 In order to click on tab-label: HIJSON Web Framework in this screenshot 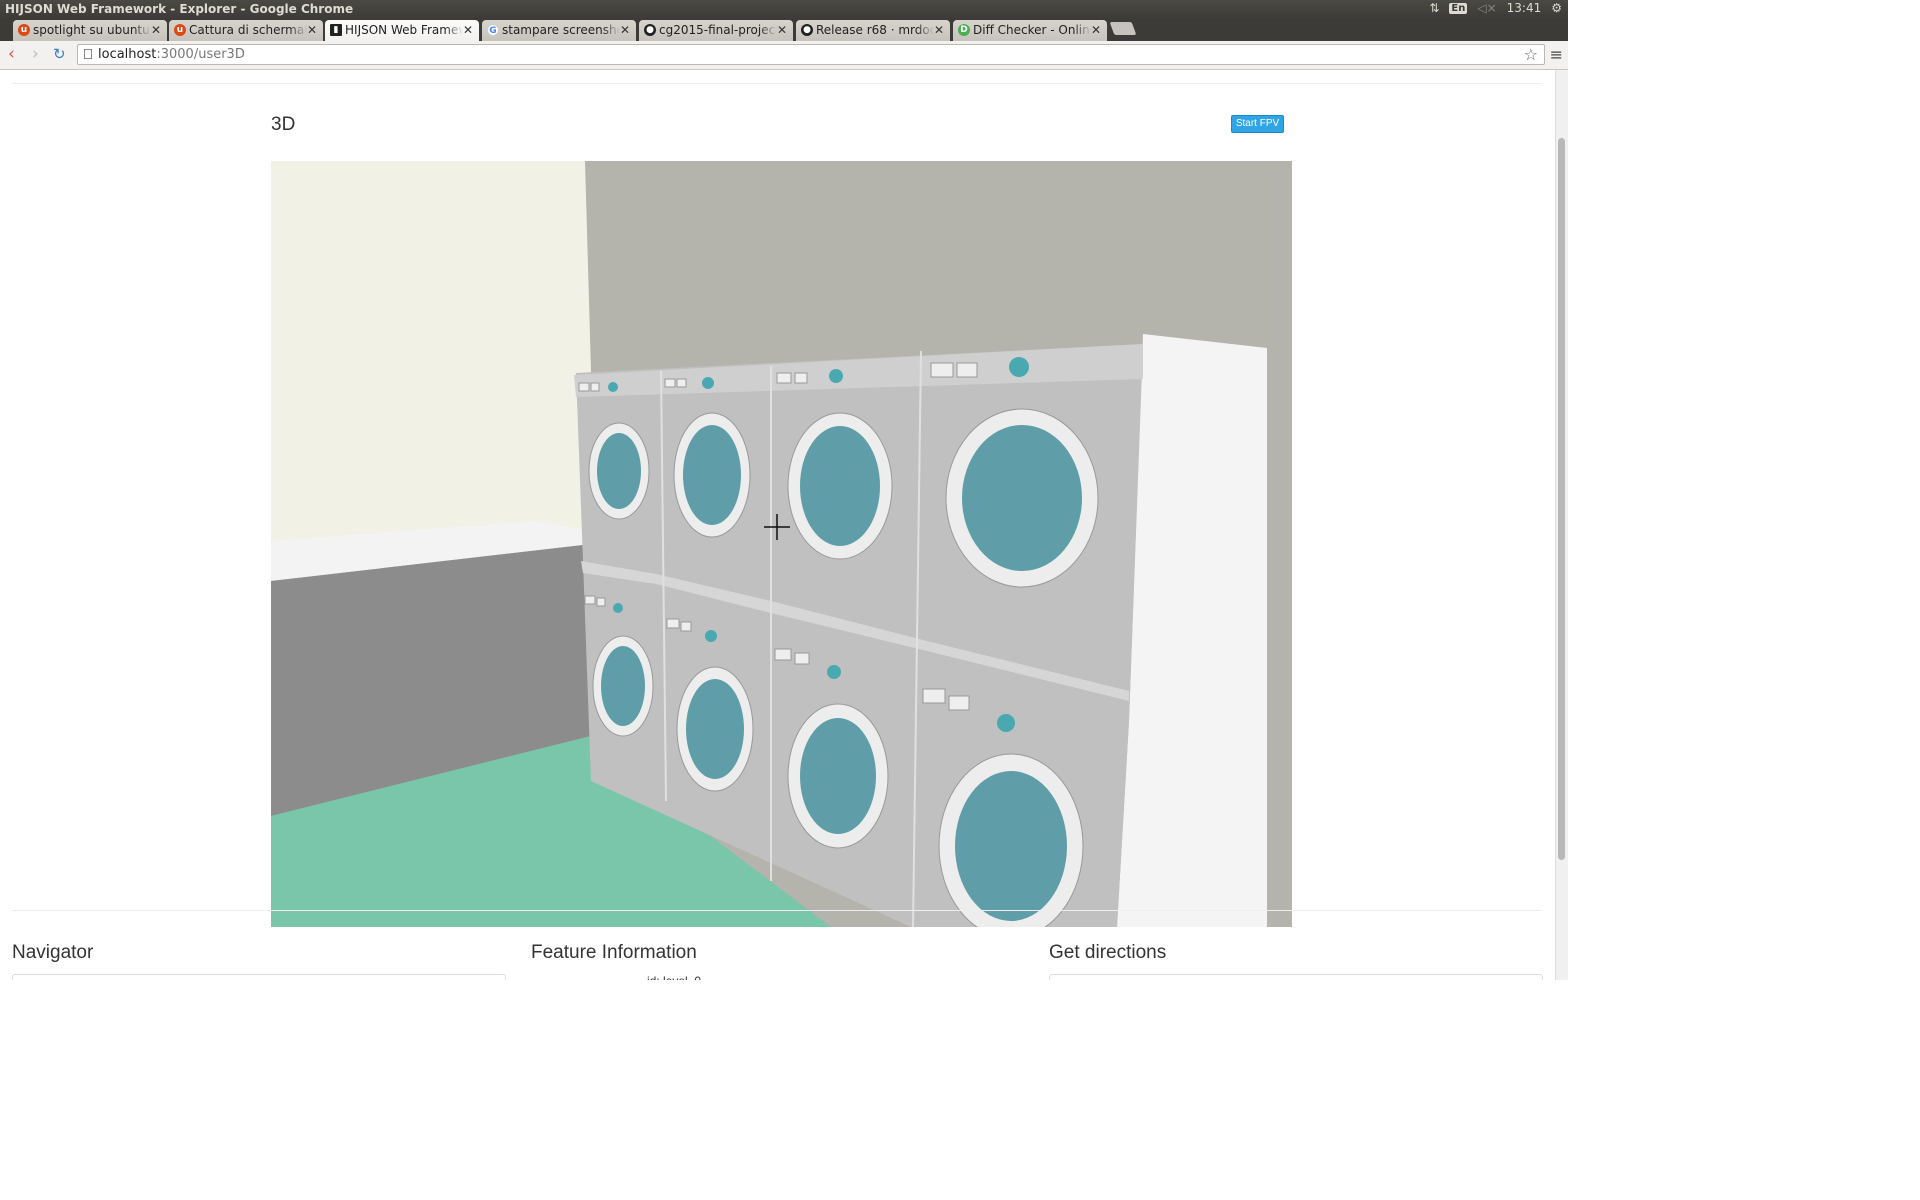, I will do `click(404, 30)`.